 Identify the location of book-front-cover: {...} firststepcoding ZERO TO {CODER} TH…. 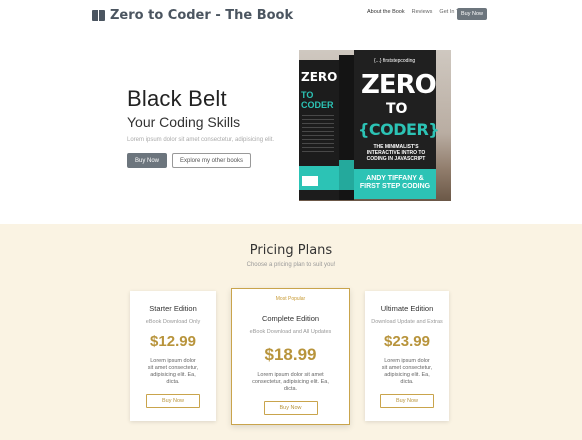
(397, 124).